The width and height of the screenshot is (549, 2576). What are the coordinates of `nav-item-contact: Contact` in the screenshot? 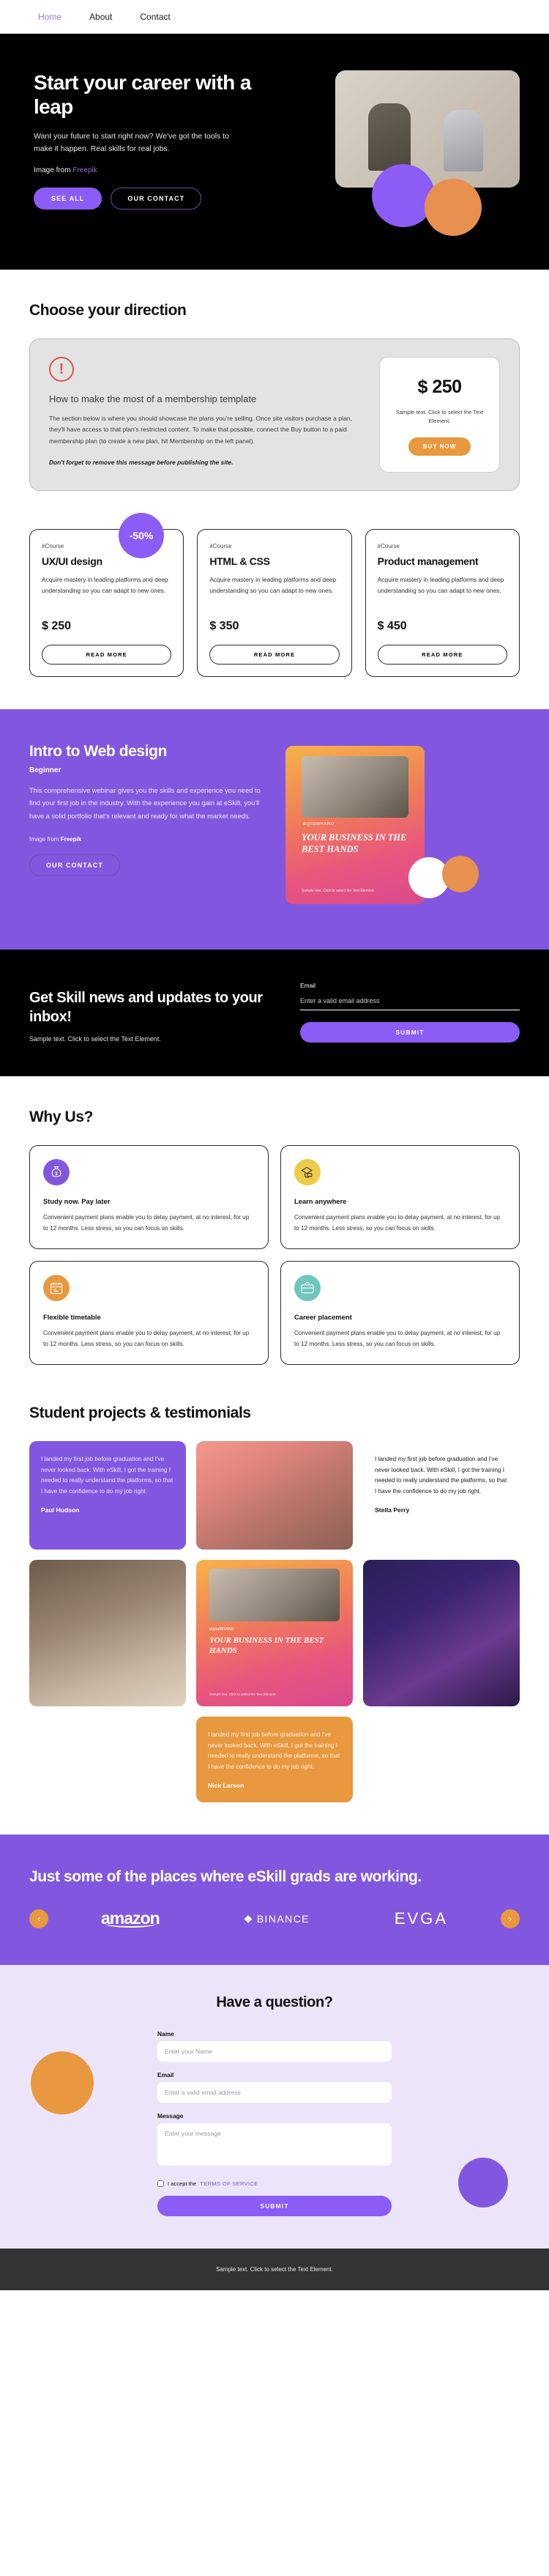 It's located at (155, 17).